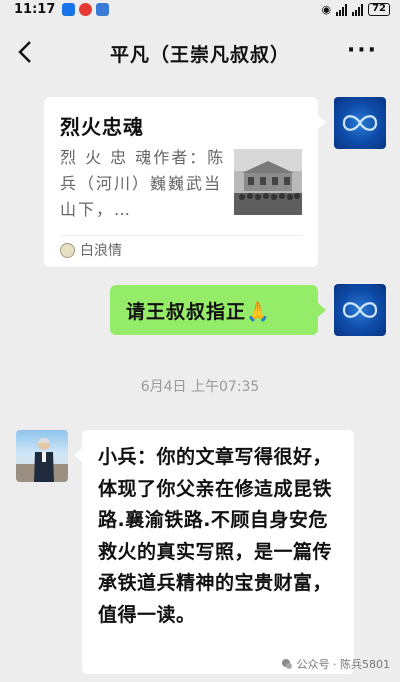 The height and width of the screenshot is (682, 400). What do you see at coordinates (218, 310) in the screenshot?
I see `sent-message-bubble: 请王叔叔指正🙏` at bounding box center [218, 310].